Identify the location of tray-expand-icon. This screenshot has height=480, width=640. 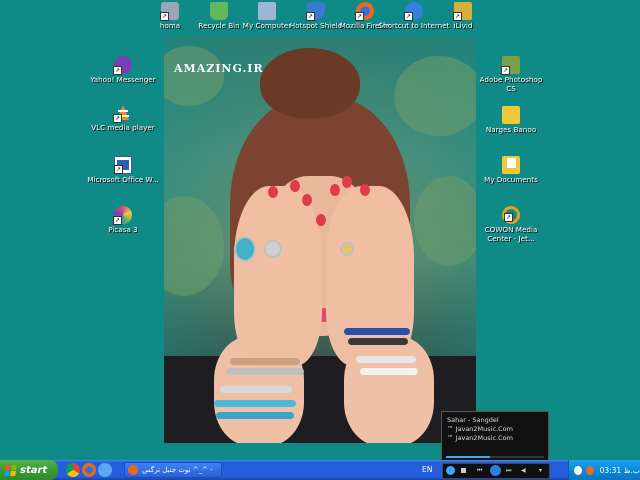
(578, 470).